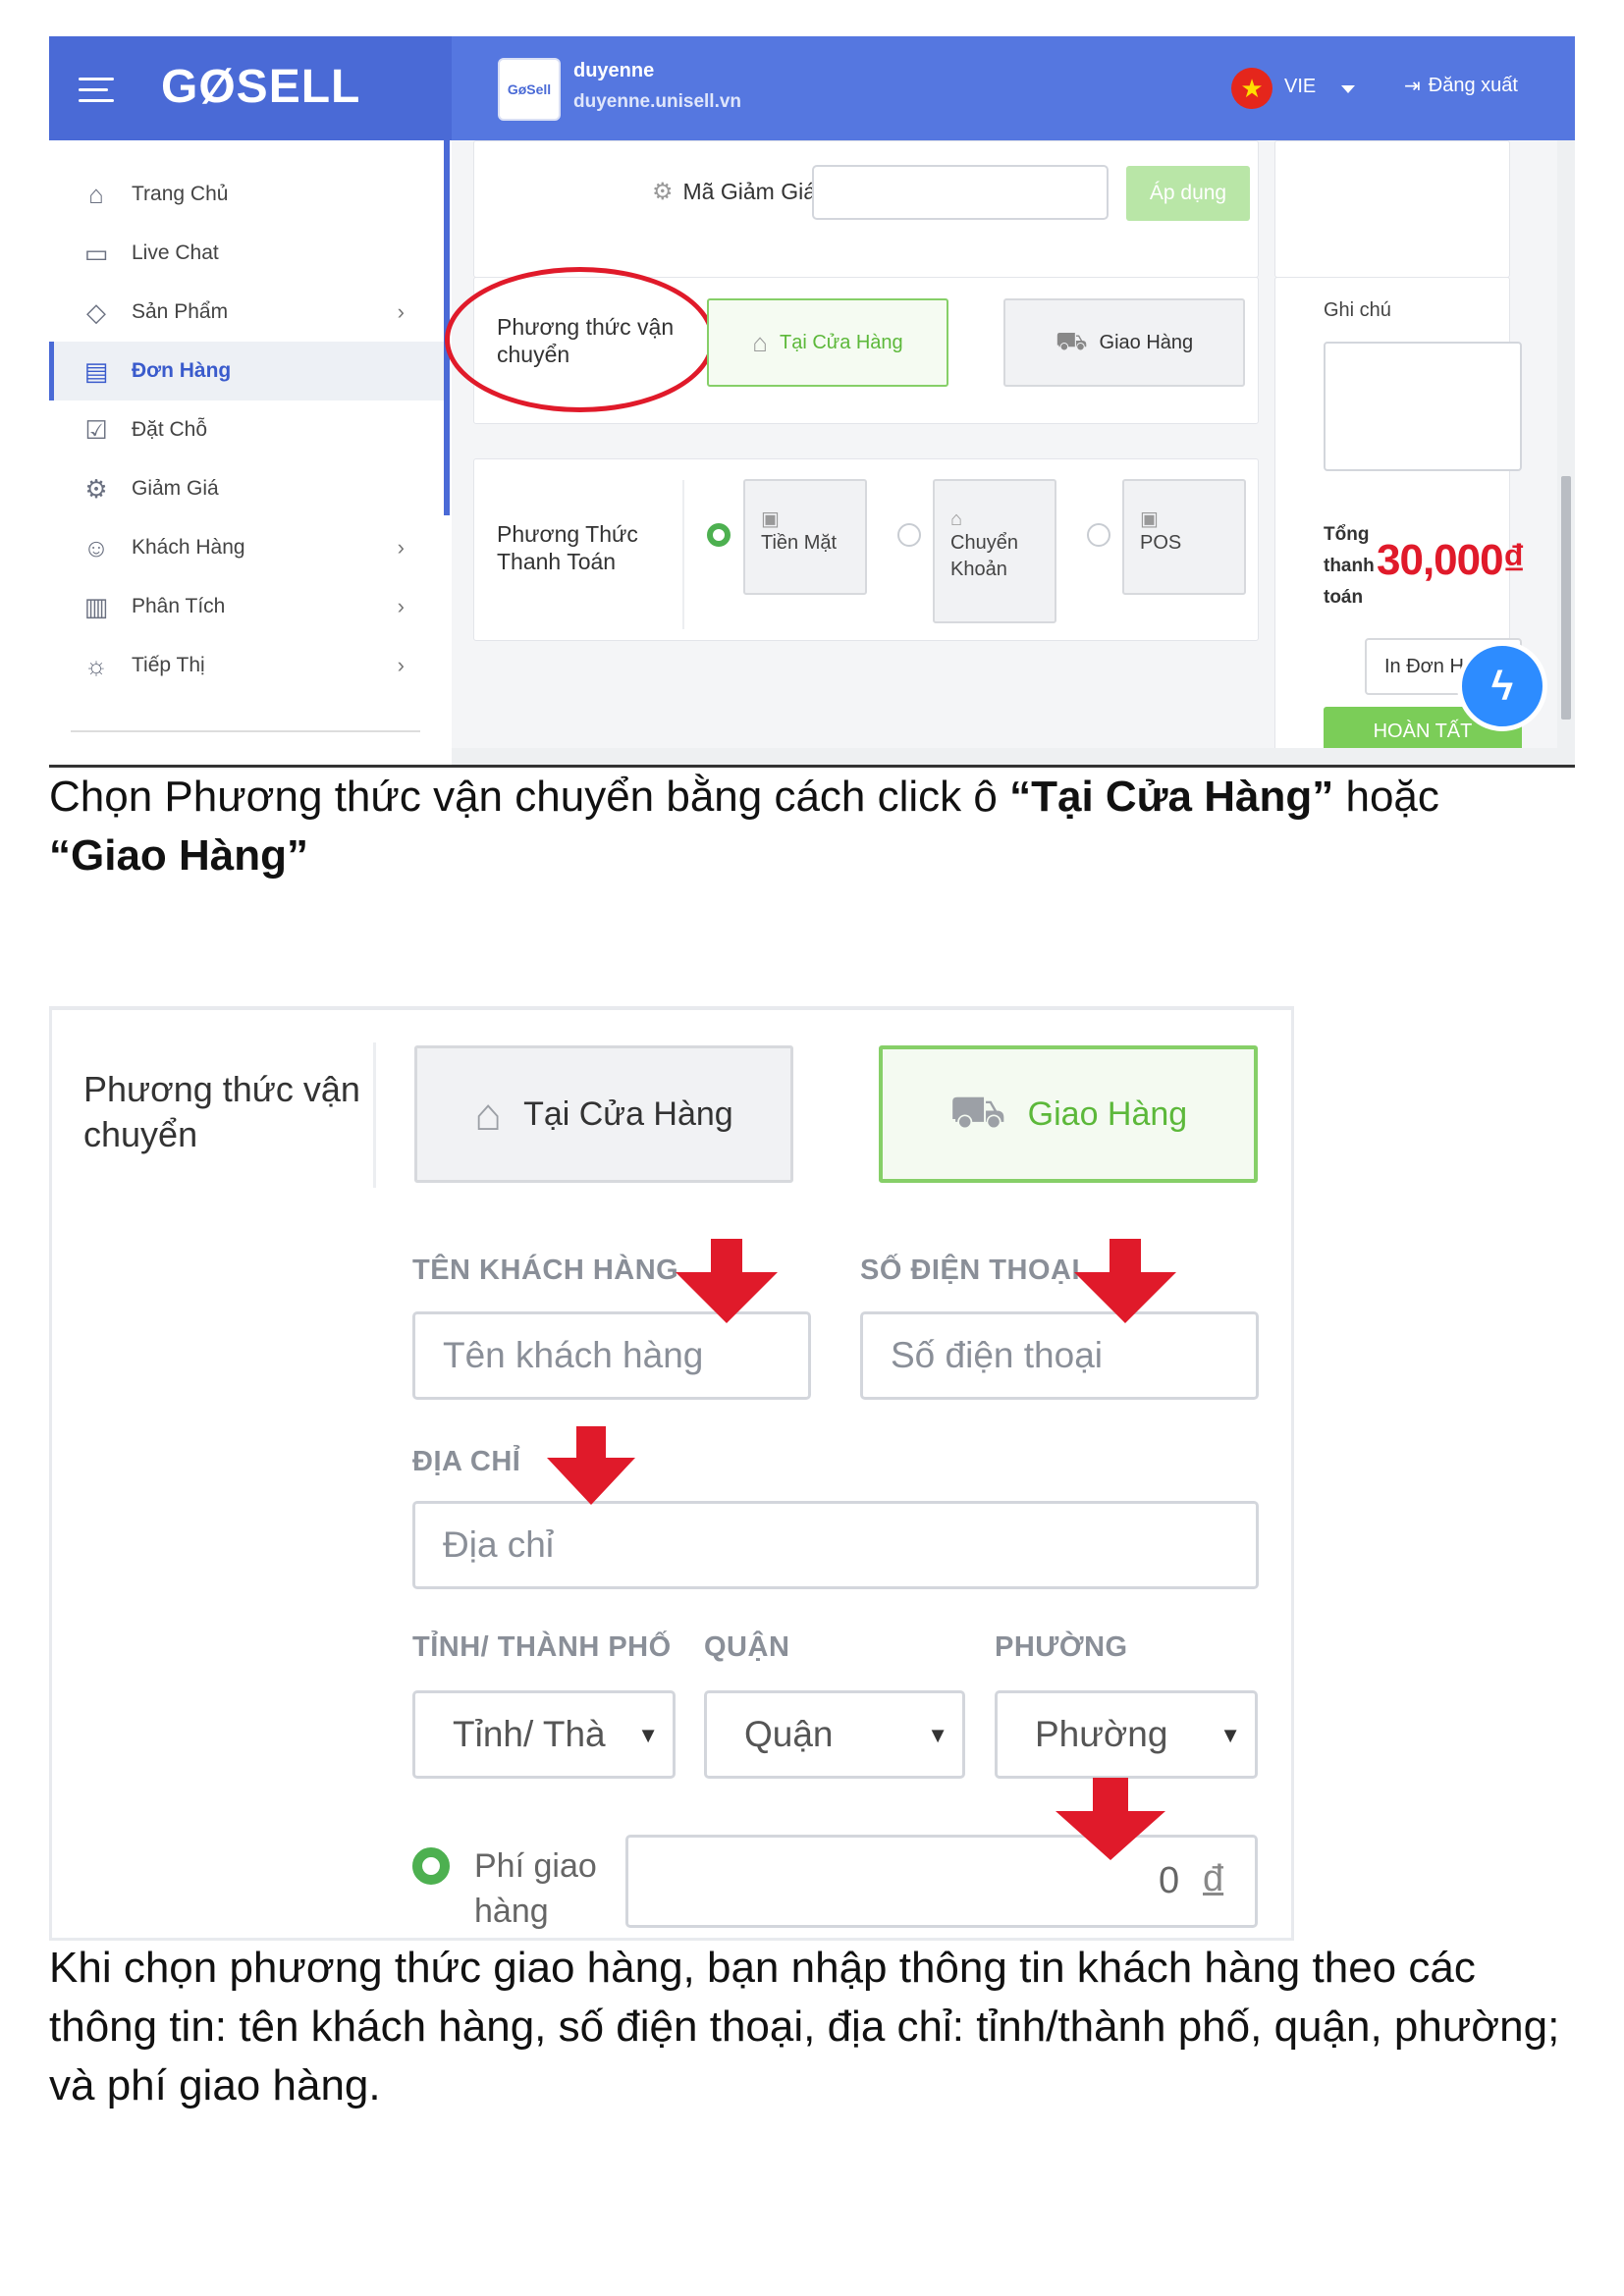 The image size is (1624, 2296). What do you see at coordinates (1300, 87) in the screenshot?
I see `language-selector: VIE` at bounding box center [1300, 87].